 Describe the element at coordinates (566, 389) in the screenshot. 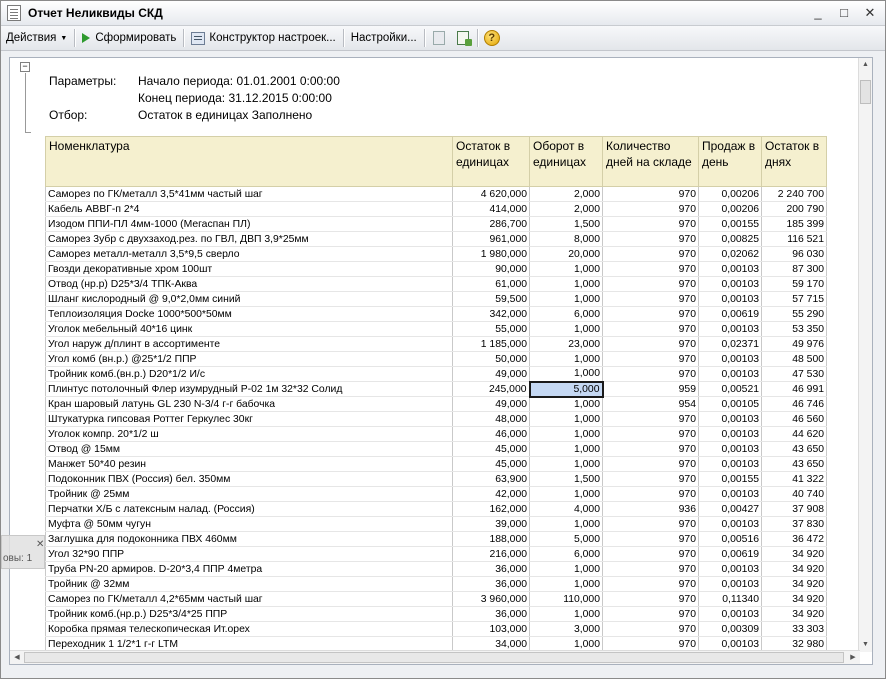

I see `table-cell: 5,000` at that location.